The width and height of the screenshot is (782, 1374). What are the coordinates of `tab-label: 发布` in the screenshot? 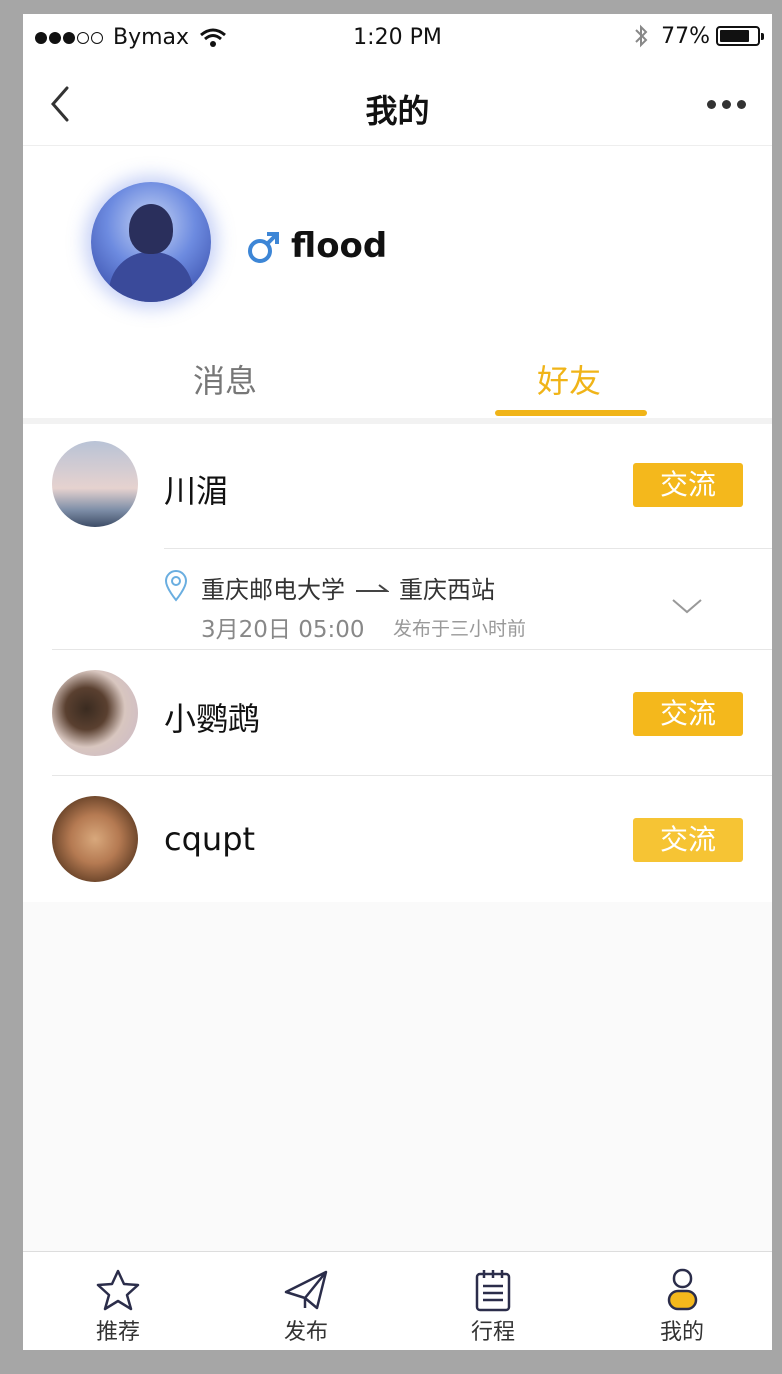 It's located at (305, 1332).